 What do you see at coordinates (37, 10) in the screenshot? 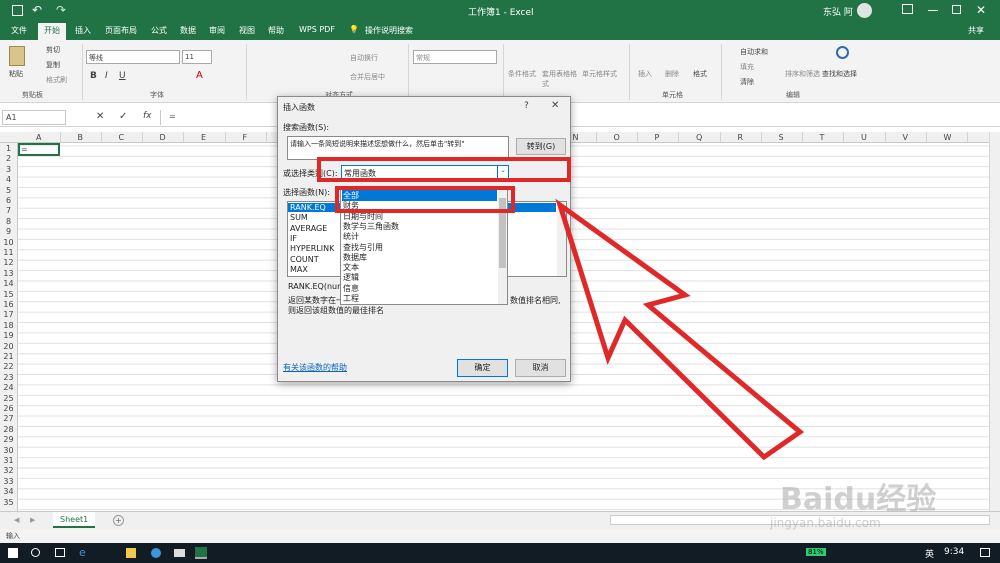
I see `undo-icon: ↶` at bounding box center [37, 10].